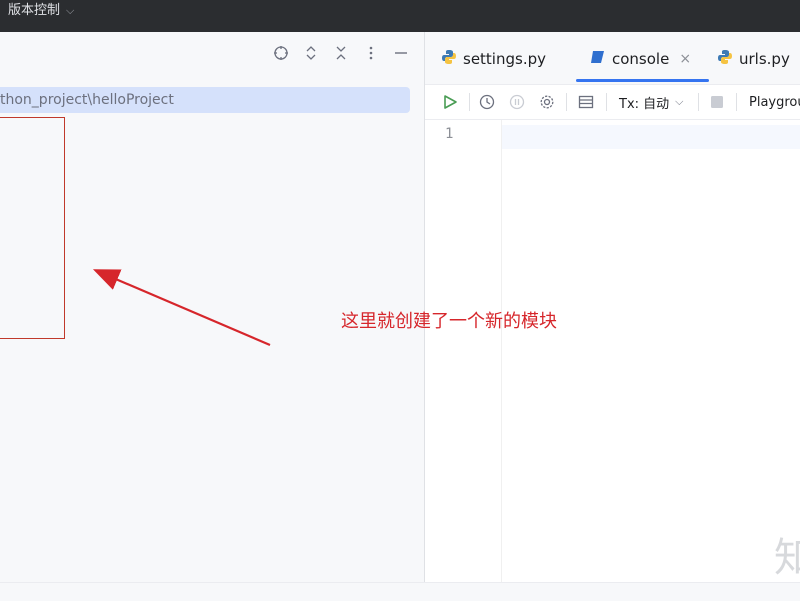 Image resolution: width=800 pixels, height=601 pixels. What do you see at coordinates (449, 321) in the screenshot?
I see `annotation-text: 这里就创建了一个新的模块` at bounding box center [449, 321].